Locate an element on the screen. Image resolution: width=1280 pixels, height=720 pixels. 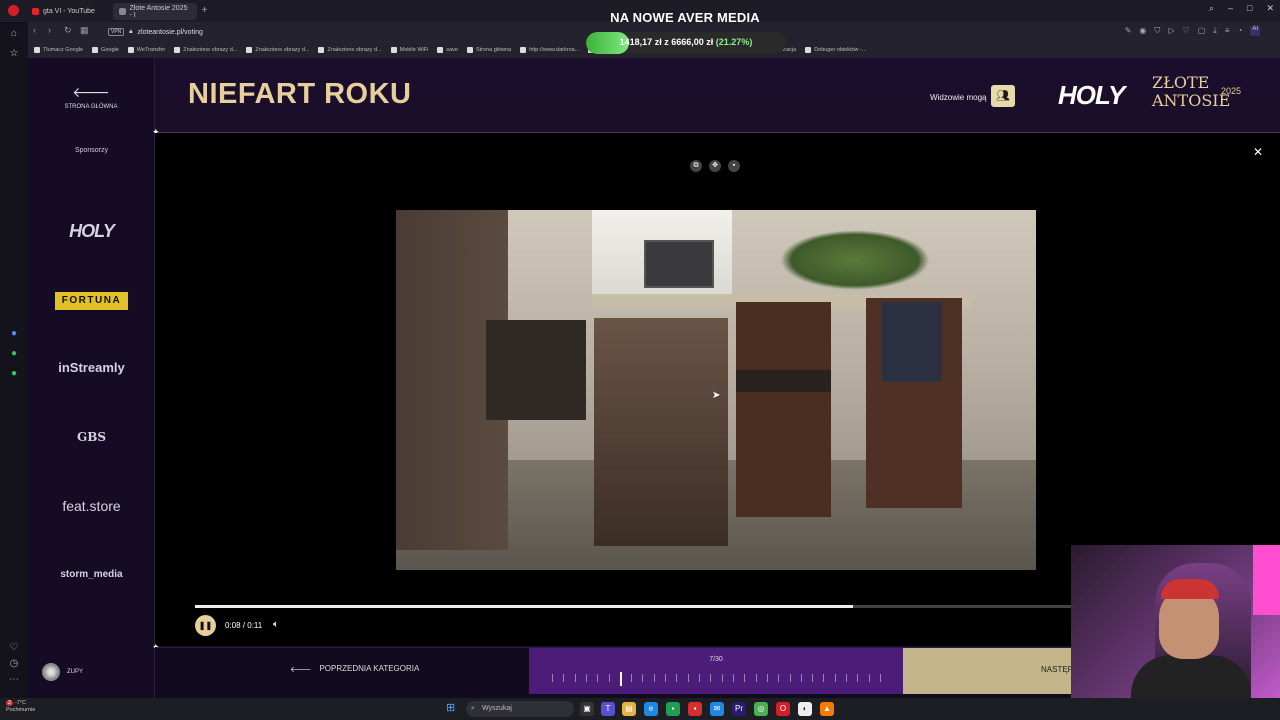
close-window-button: ✕ is located at coordinates (1270, 8).